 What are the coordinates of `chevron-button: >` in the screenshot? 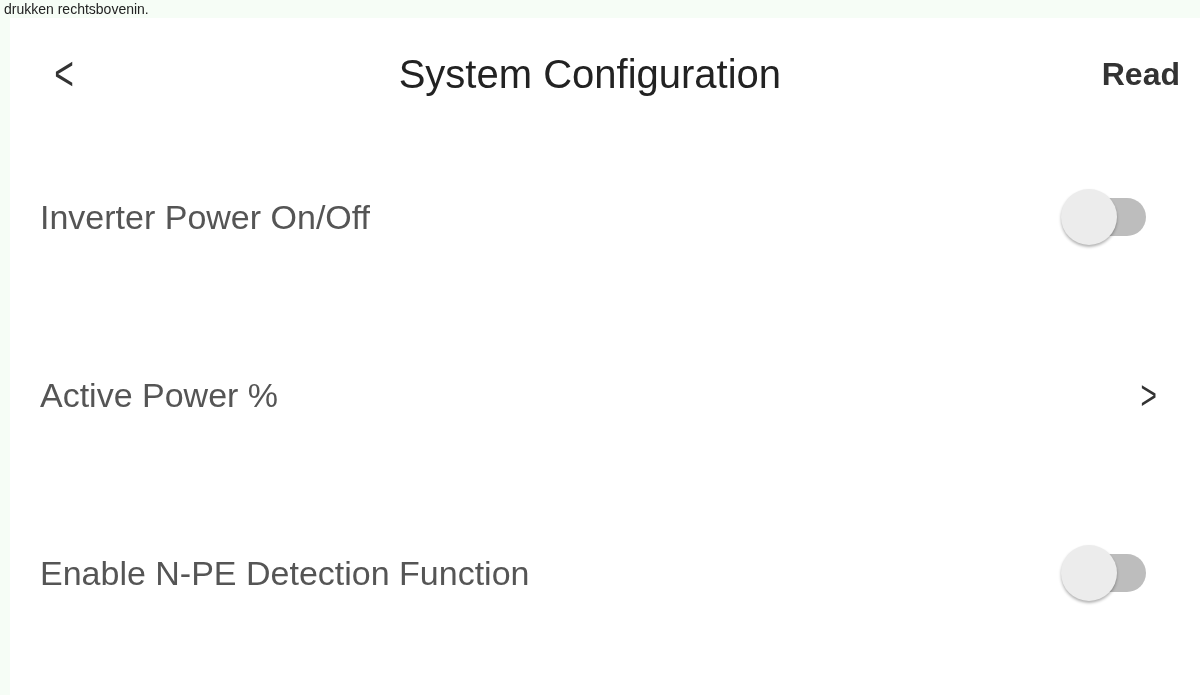 It's located at (1148, 395).